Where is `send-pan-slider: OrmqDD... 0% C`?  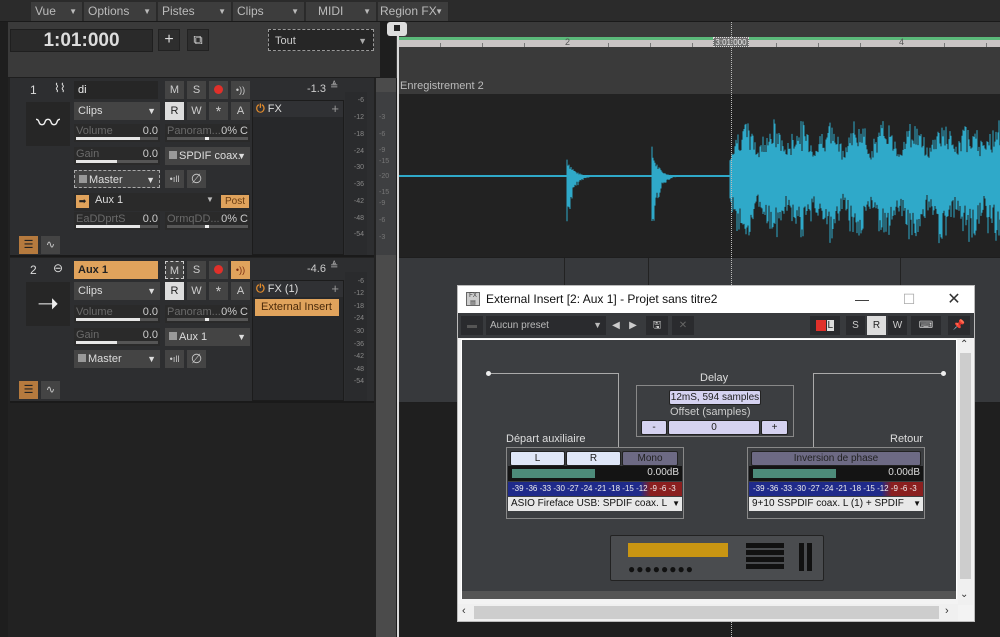 send-pan-slider: OrmqDD... 0% C is located at coordinates (207, 221).